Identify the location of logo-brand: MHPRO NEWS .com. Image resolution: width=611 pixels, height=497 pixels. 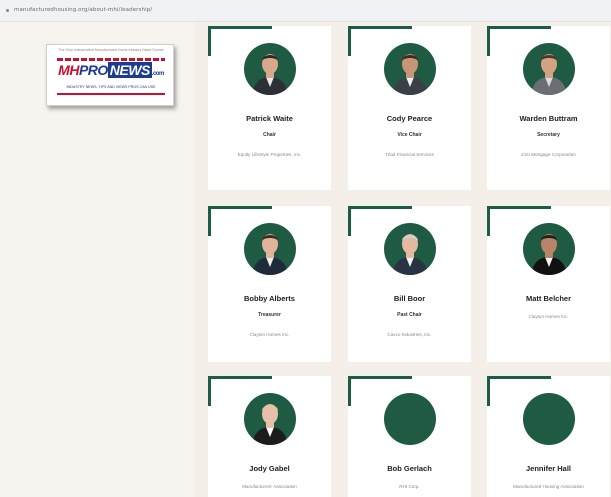
(111, 70).